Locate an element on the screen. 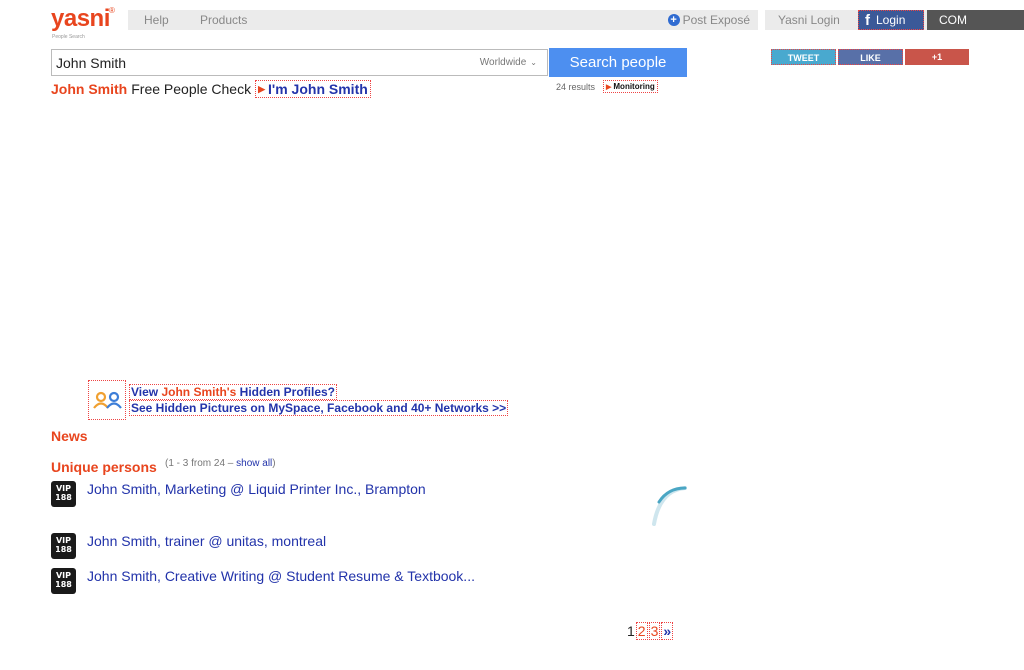 The height and width of the screenshot is (670, 1024). post-expose-link: + Post Exposé is located at coordinates (708, 20).